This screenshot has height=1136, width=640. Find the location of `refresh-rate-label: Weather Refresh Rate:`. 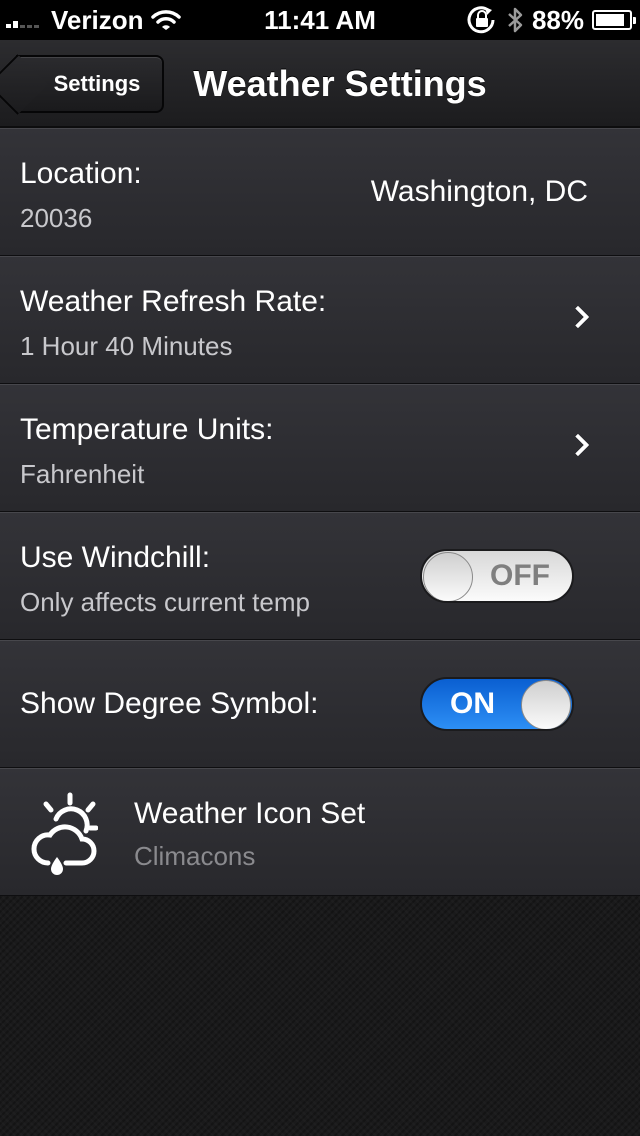

refresh-rate-label: Weather Refresh Rate: is located at coordinates (173, 301).